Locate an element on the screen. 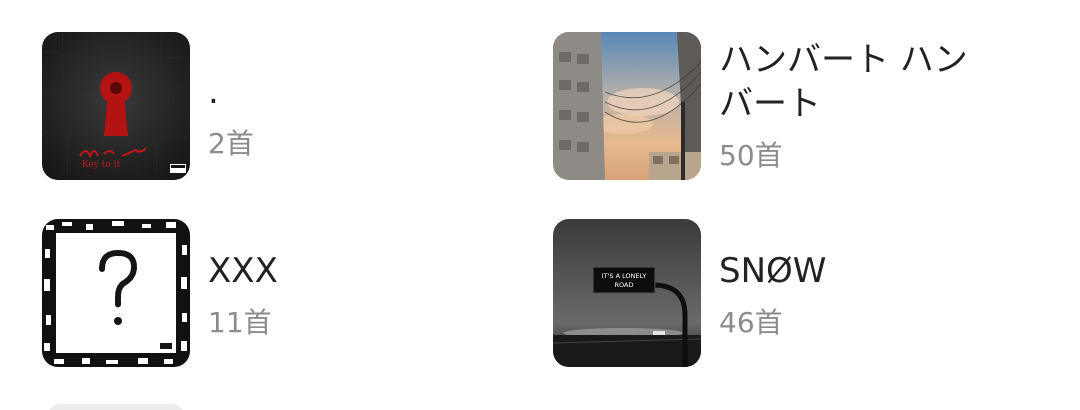  album-track-count: 2首 is located at coordinates (231, 143).